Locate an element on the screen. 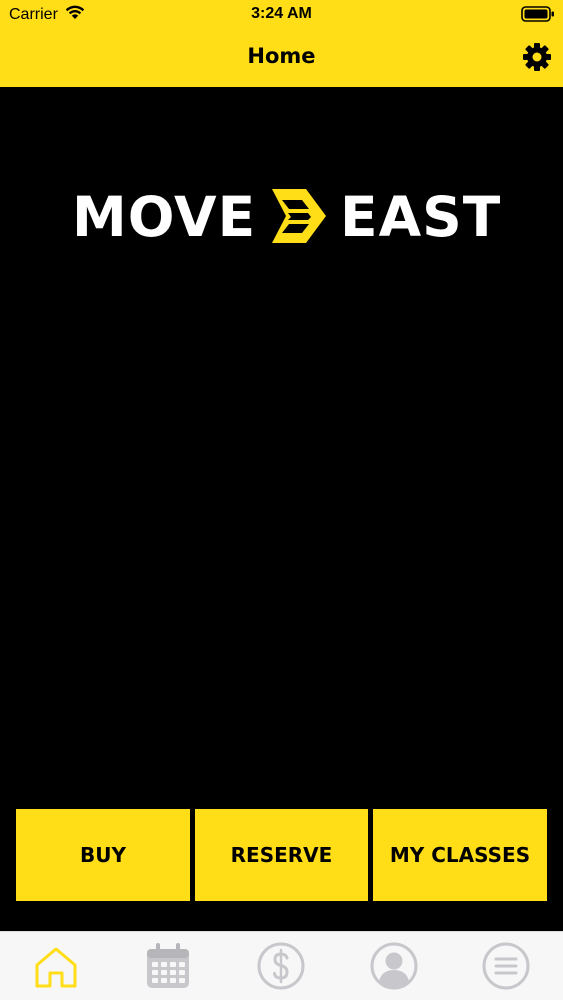 This screenshot has width=563, height=1000. navigation-bar: Home is located at coordinates (281, 58).